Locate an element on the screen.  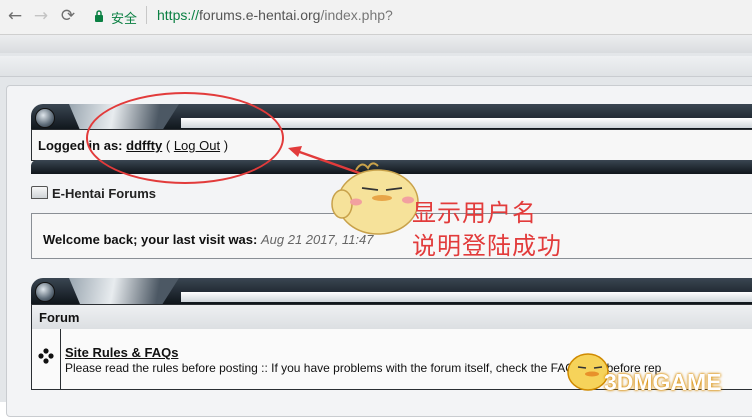
header-stripe is located at coordinates (466, 297).